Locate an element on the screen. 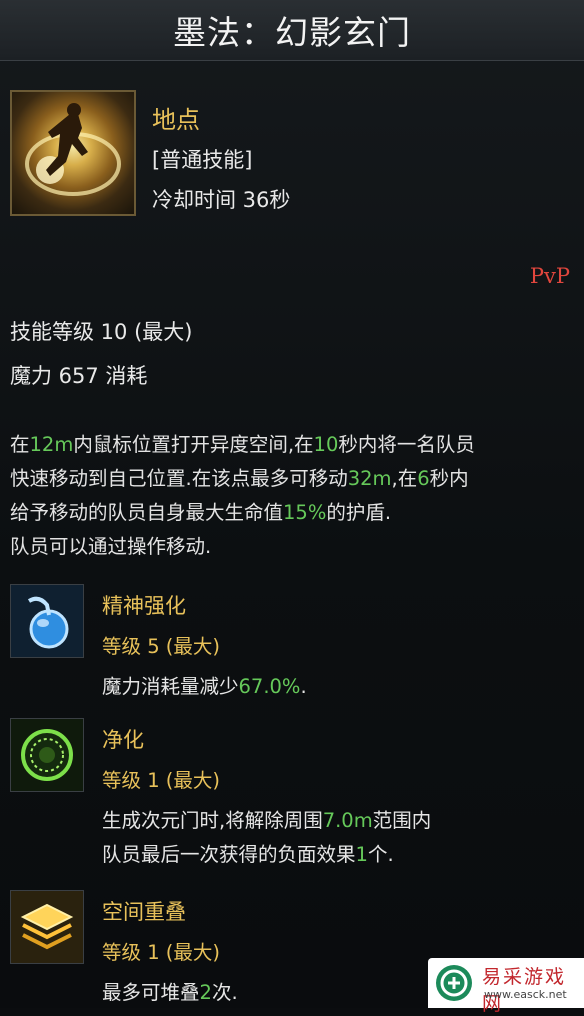 This screenshot has width=584, height=1016. skill-name: 地点 is located at coordinates (176, 120).